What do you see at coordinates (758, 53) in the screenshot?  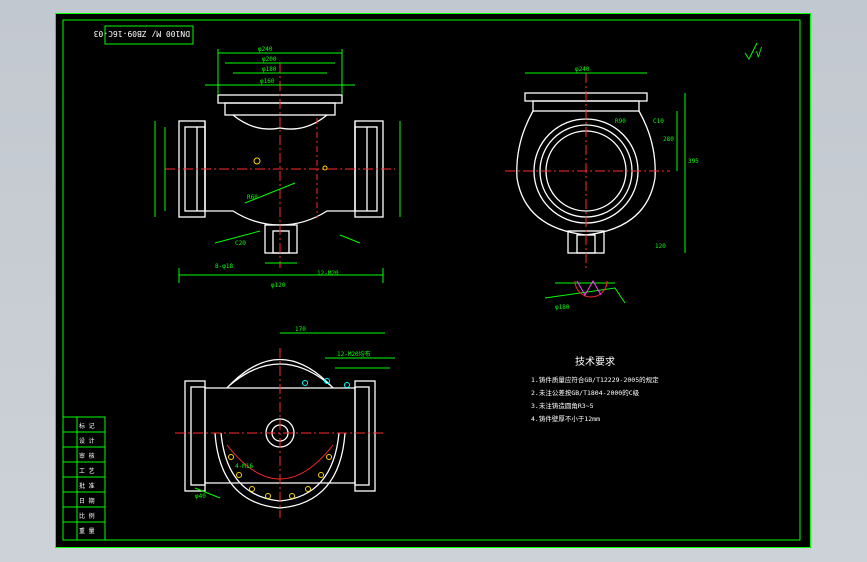 I see `roughness-symbol: √` at bounding box center [758, 53].